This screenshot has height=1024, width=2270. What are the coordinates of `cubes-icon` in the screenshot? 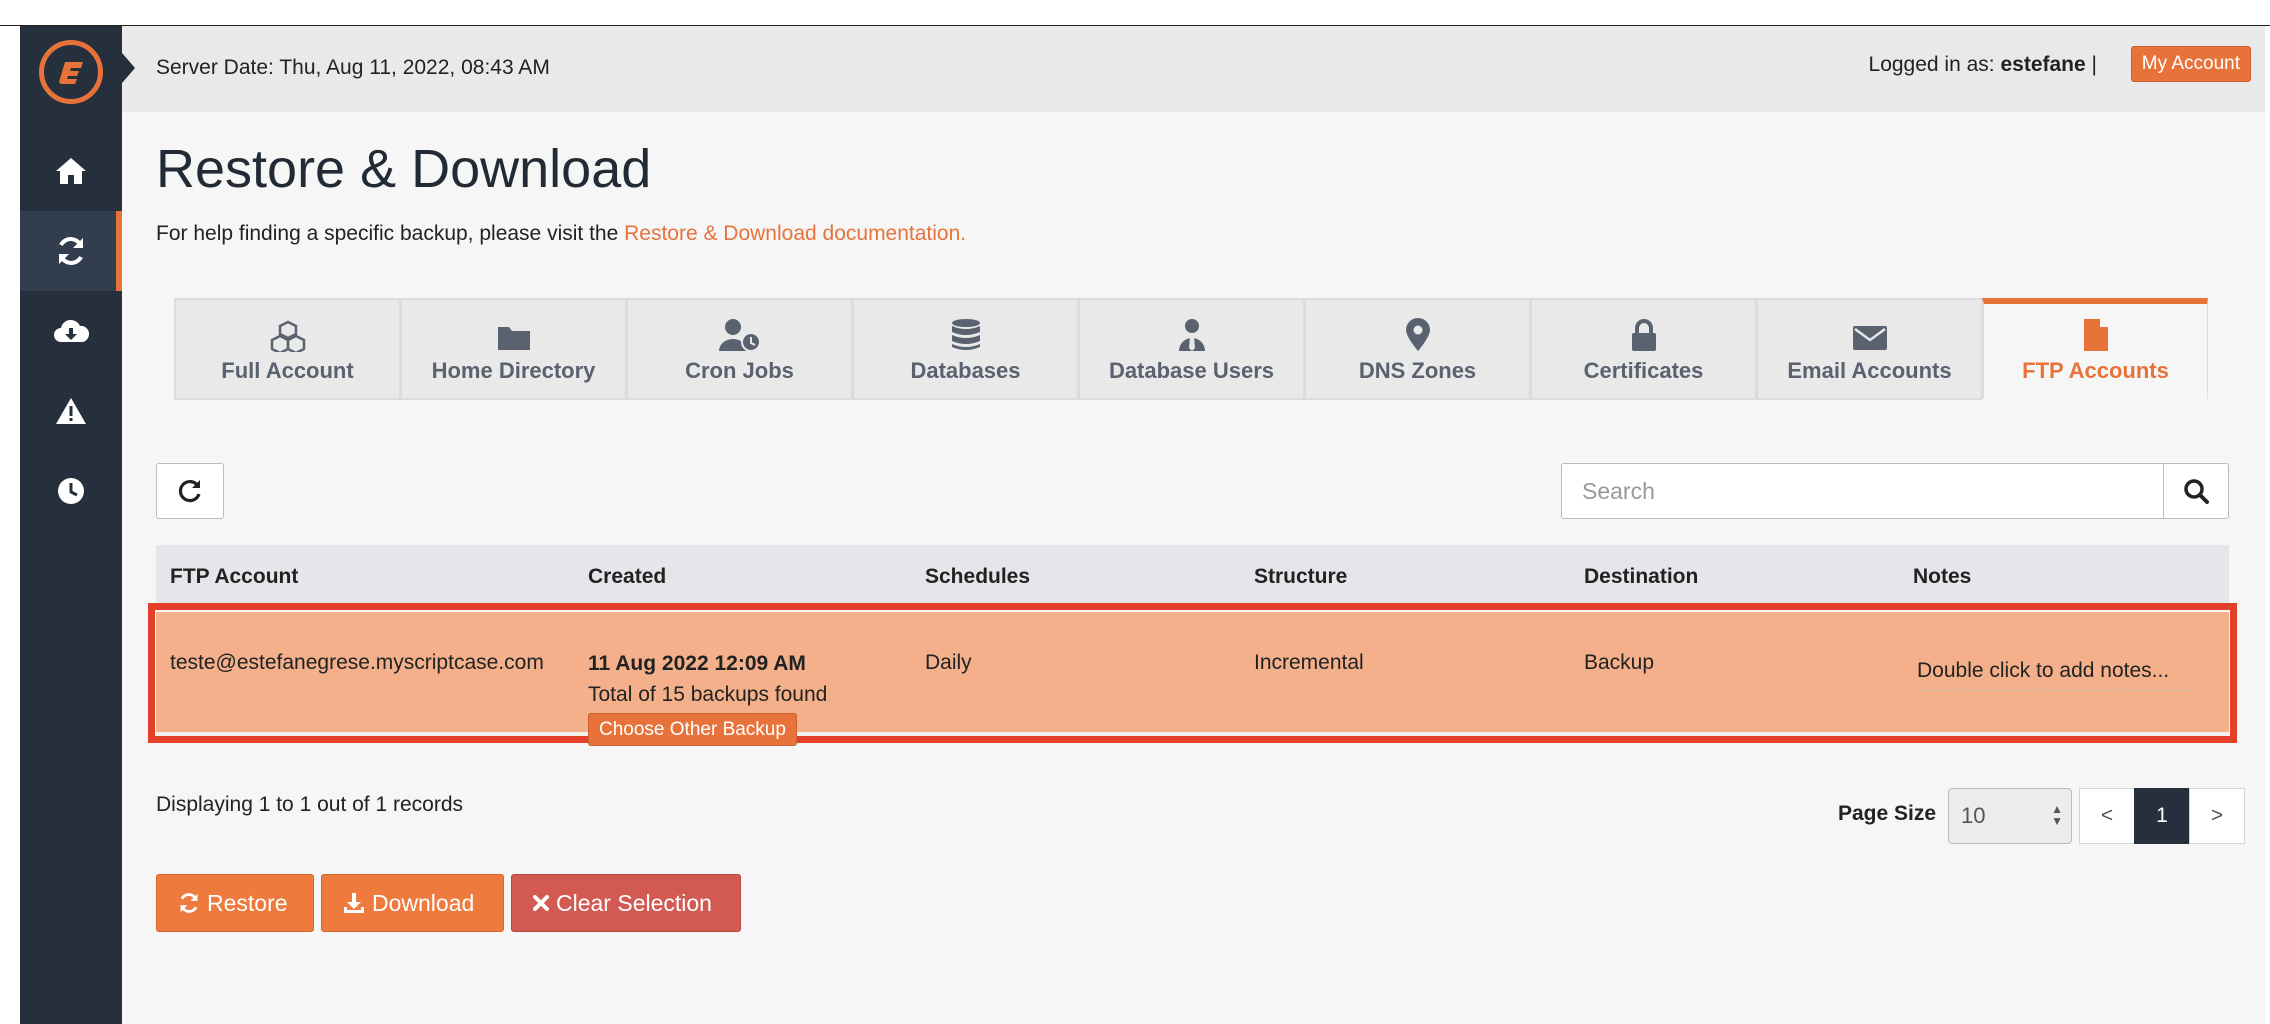 It's located at (287, 336).